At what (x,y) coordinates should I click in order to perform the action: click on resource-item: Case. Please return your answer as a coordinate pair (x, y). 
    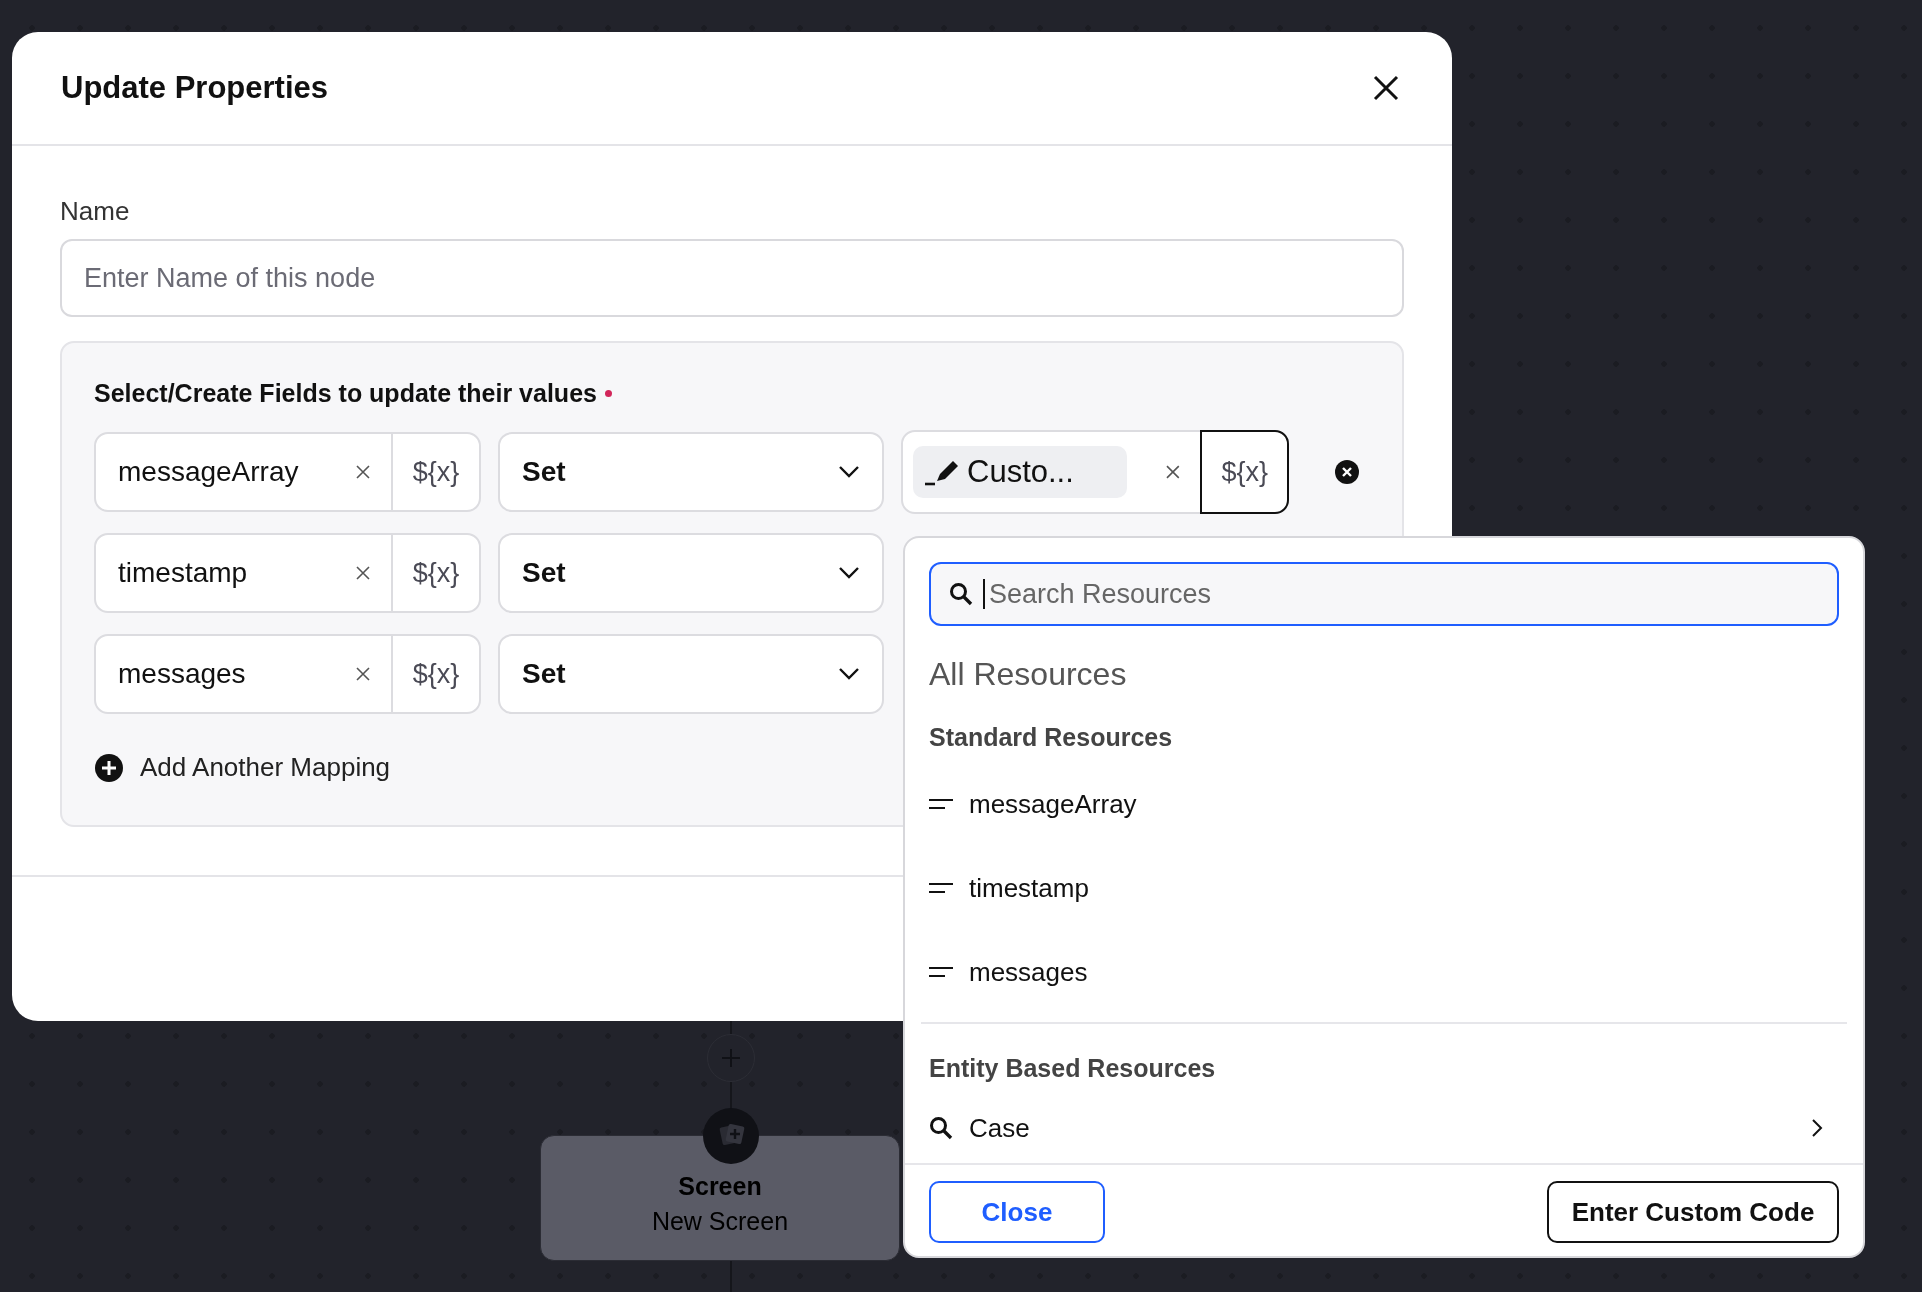
    Looking at the image, I should click on (1384, 1128).